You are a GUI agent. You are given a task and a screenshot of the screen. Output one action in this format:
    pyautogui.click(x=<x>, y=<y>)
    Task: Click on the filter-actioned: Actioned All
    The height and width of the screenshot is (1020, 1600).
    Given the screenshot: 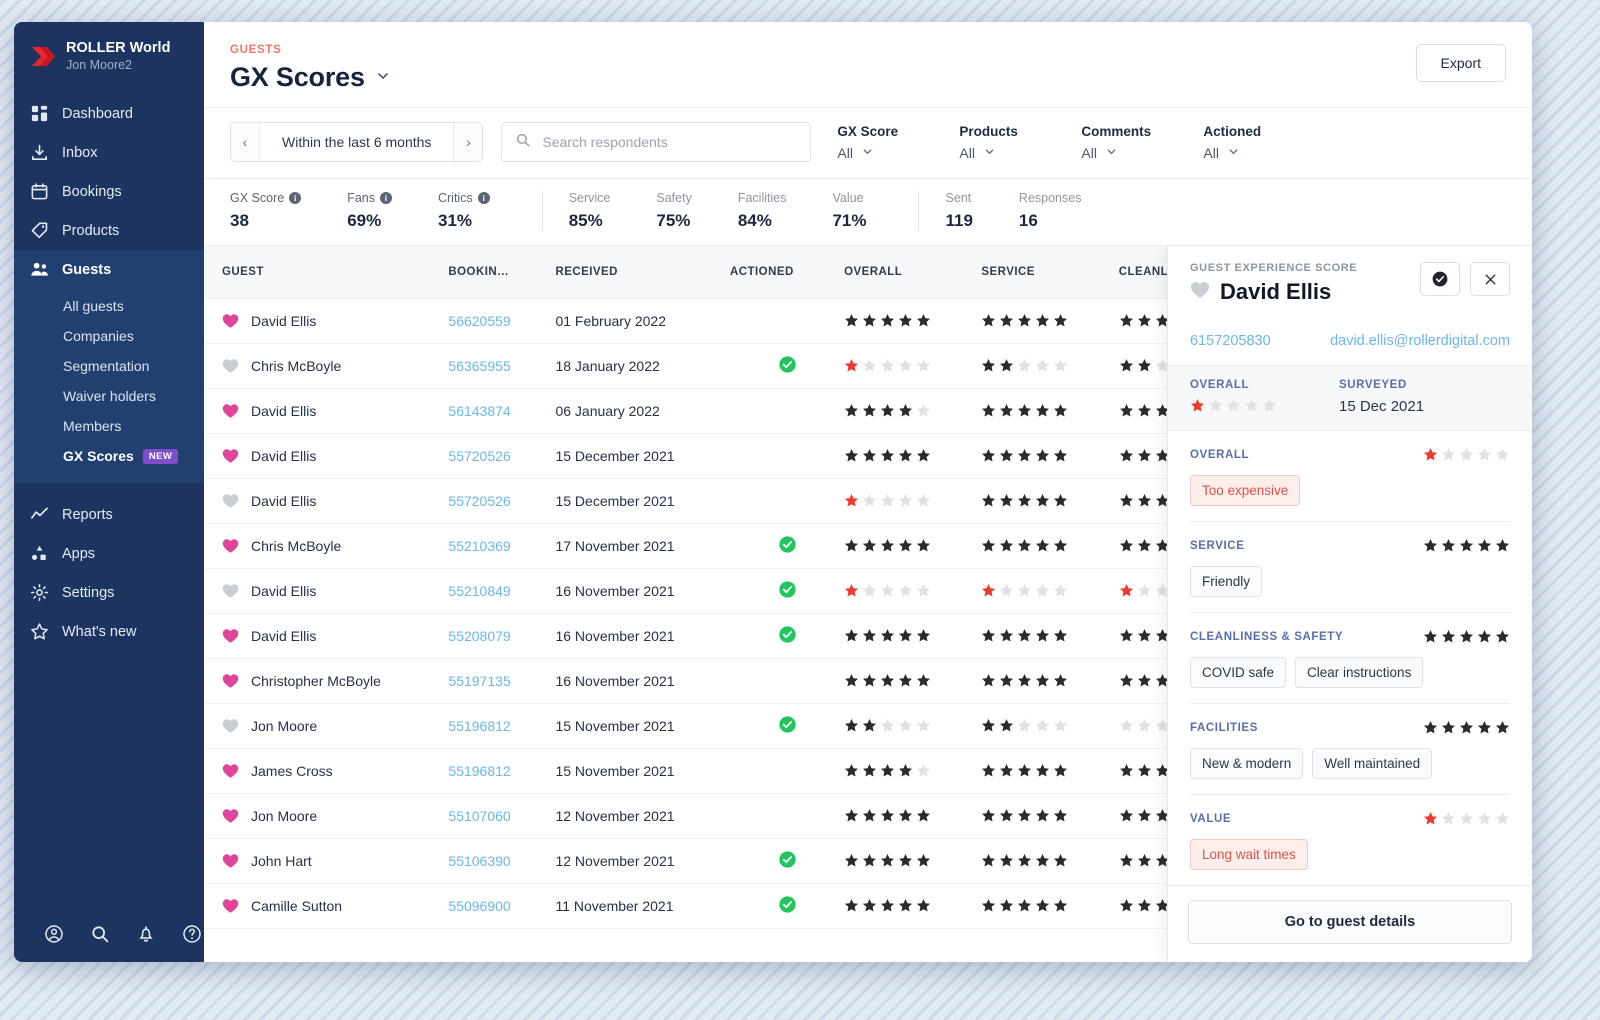 What is the action you would take?
    pyautogui.click(x=1251, y=142)
    